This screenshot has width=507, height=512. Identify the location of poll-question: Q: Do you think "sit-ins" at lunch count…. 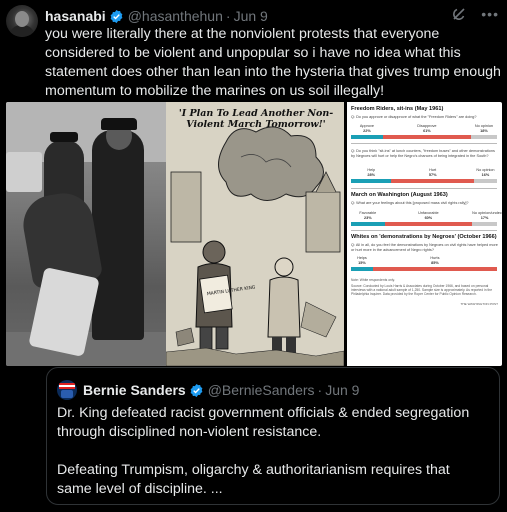
(423, 153).